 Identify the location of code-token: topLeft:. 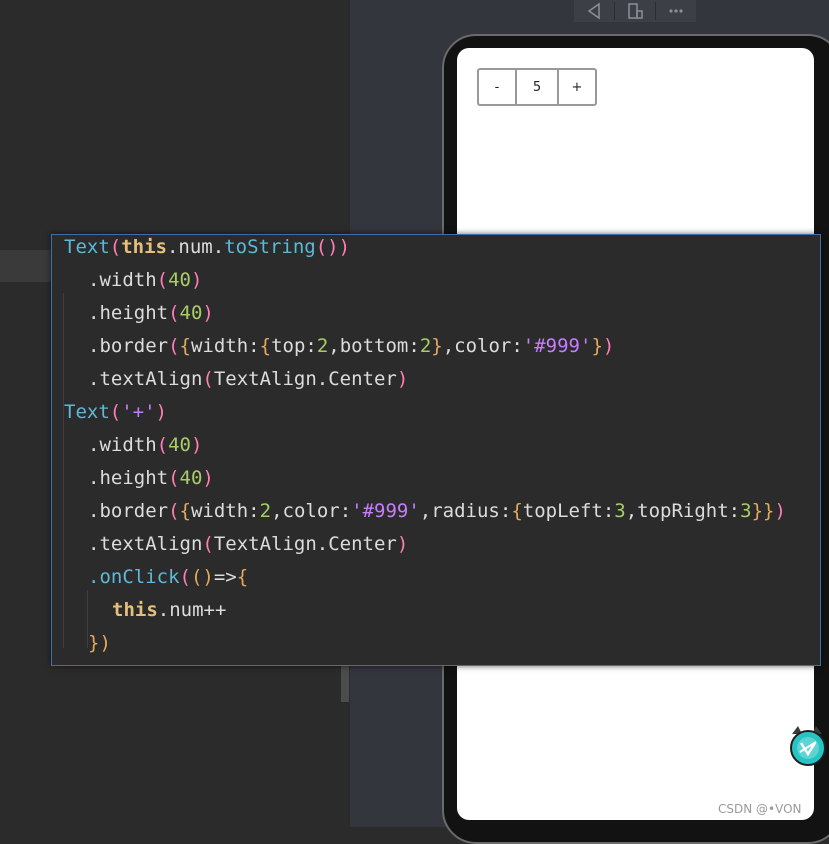
(568, 511).